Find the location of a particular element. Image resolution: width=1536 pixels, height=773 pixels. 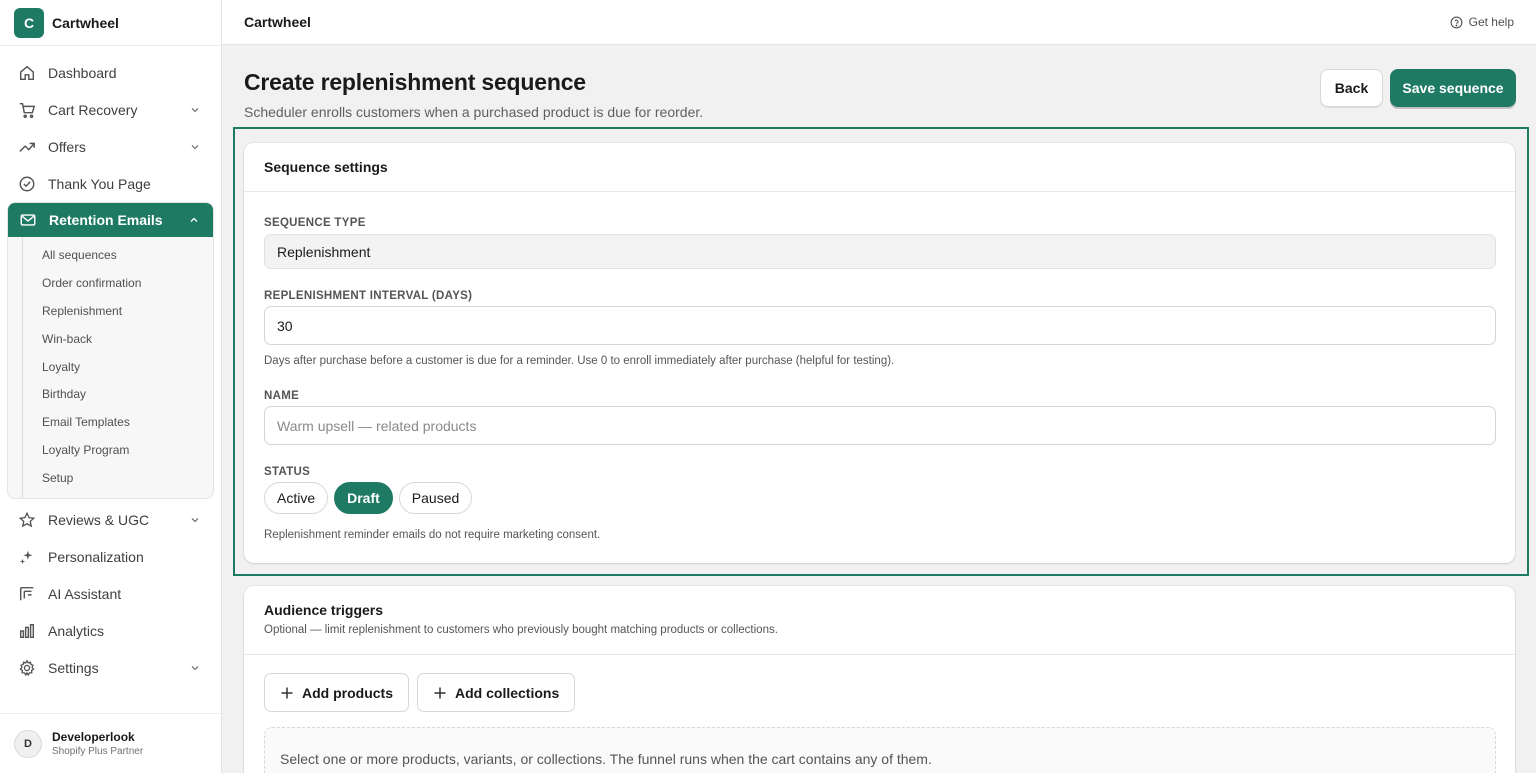

subitem-win-back: Win-back is located at coordinates (118, 339).